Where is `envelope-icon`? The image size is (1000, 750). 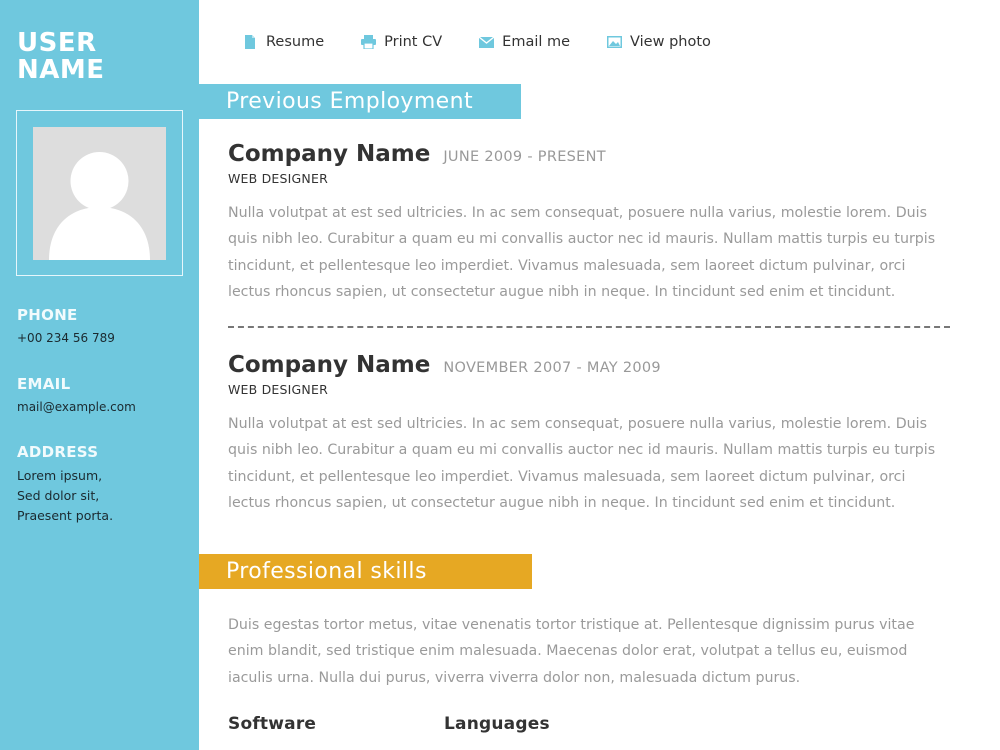 envelope-icon is located at coordinates (486, 42).